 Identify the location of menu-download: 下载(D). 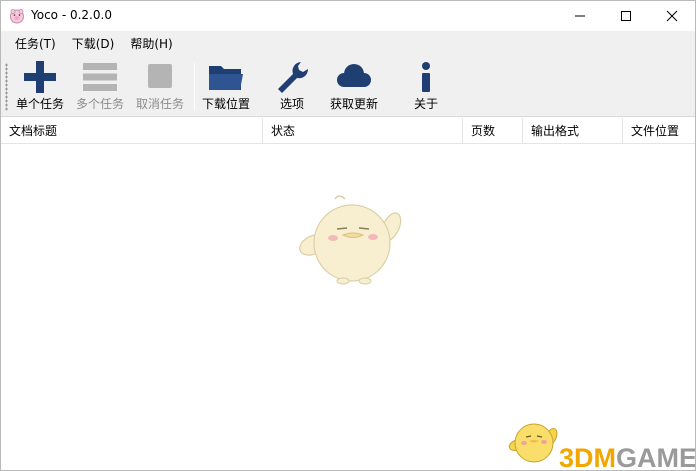
(93, 44).